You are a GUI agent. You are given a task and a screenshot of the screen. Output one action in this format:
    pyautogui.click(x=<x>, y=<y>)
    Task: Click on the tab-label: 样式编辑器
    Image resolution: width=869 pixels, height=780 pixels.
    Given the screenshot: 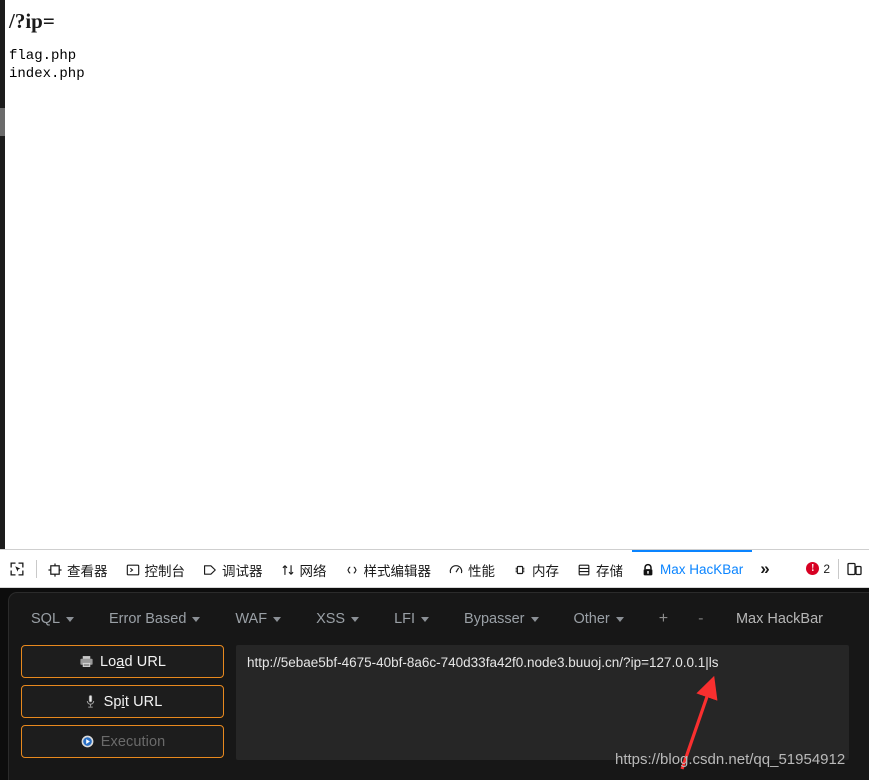 What is the action you would take?
    pyautogui.click(x=397, y=571)
    